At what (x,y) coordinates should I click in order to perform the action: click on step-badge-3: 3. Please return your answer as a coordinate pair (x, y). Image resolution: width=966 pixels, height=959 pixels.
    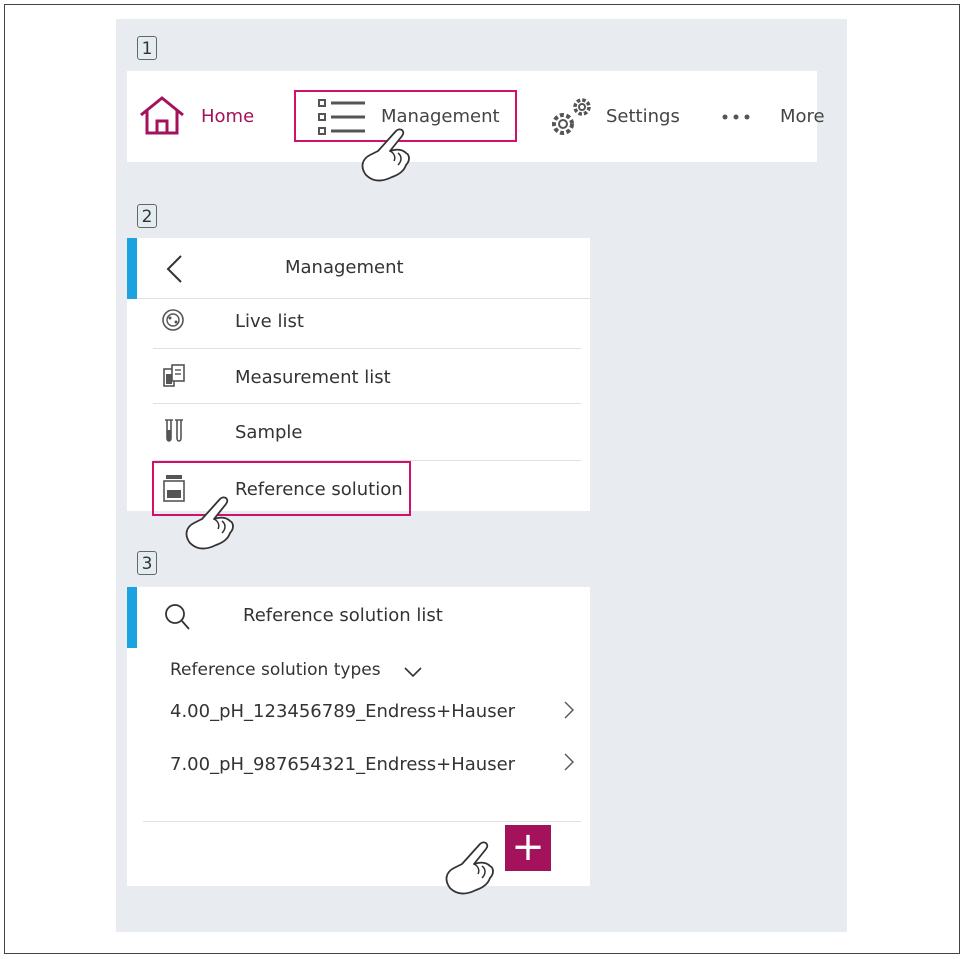
    Looking at the image, I should click on (147, 563).